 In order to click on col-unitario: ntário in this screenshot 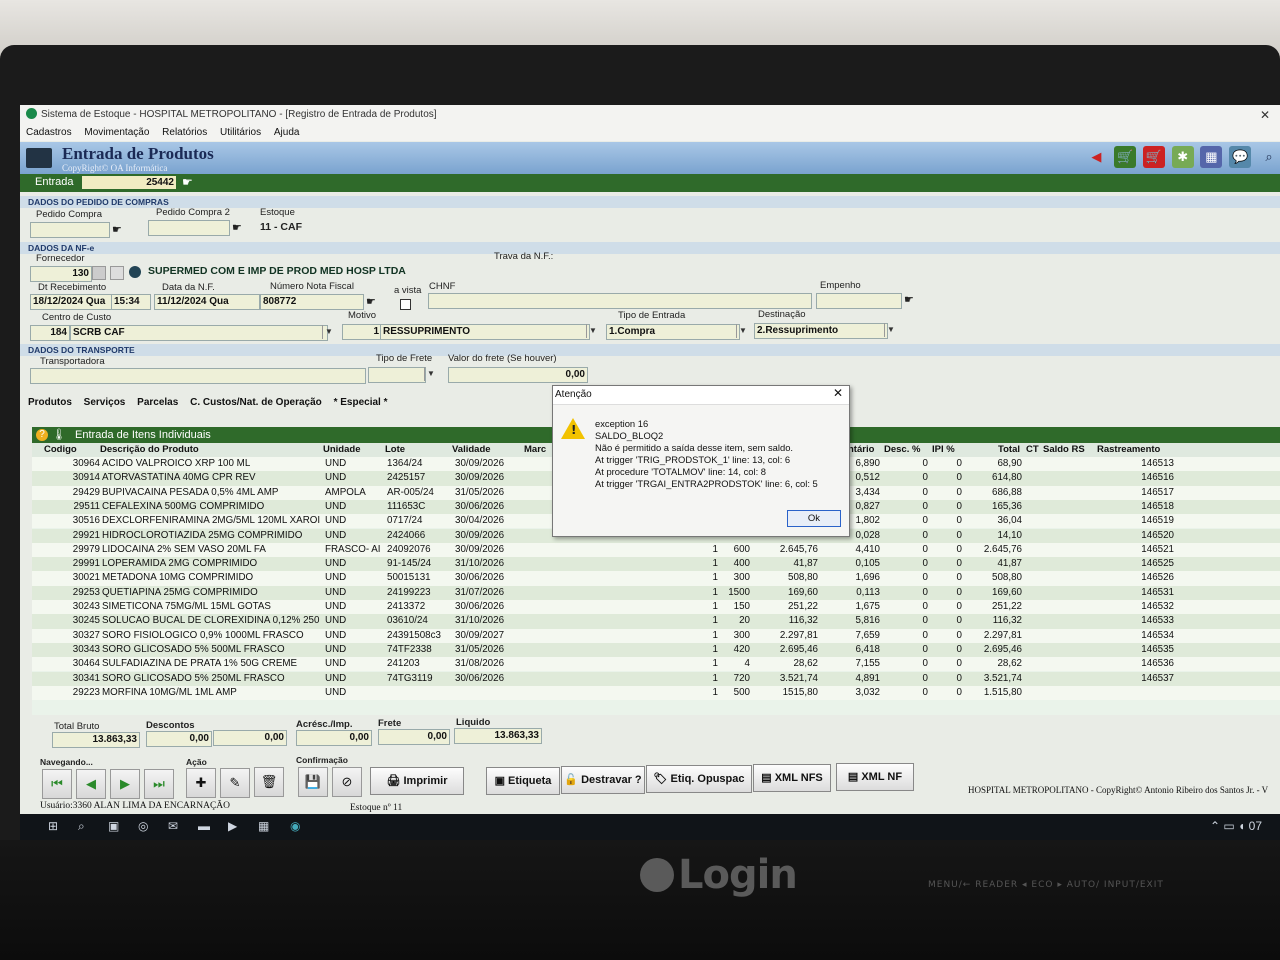, I will do `click(861, 450)`.